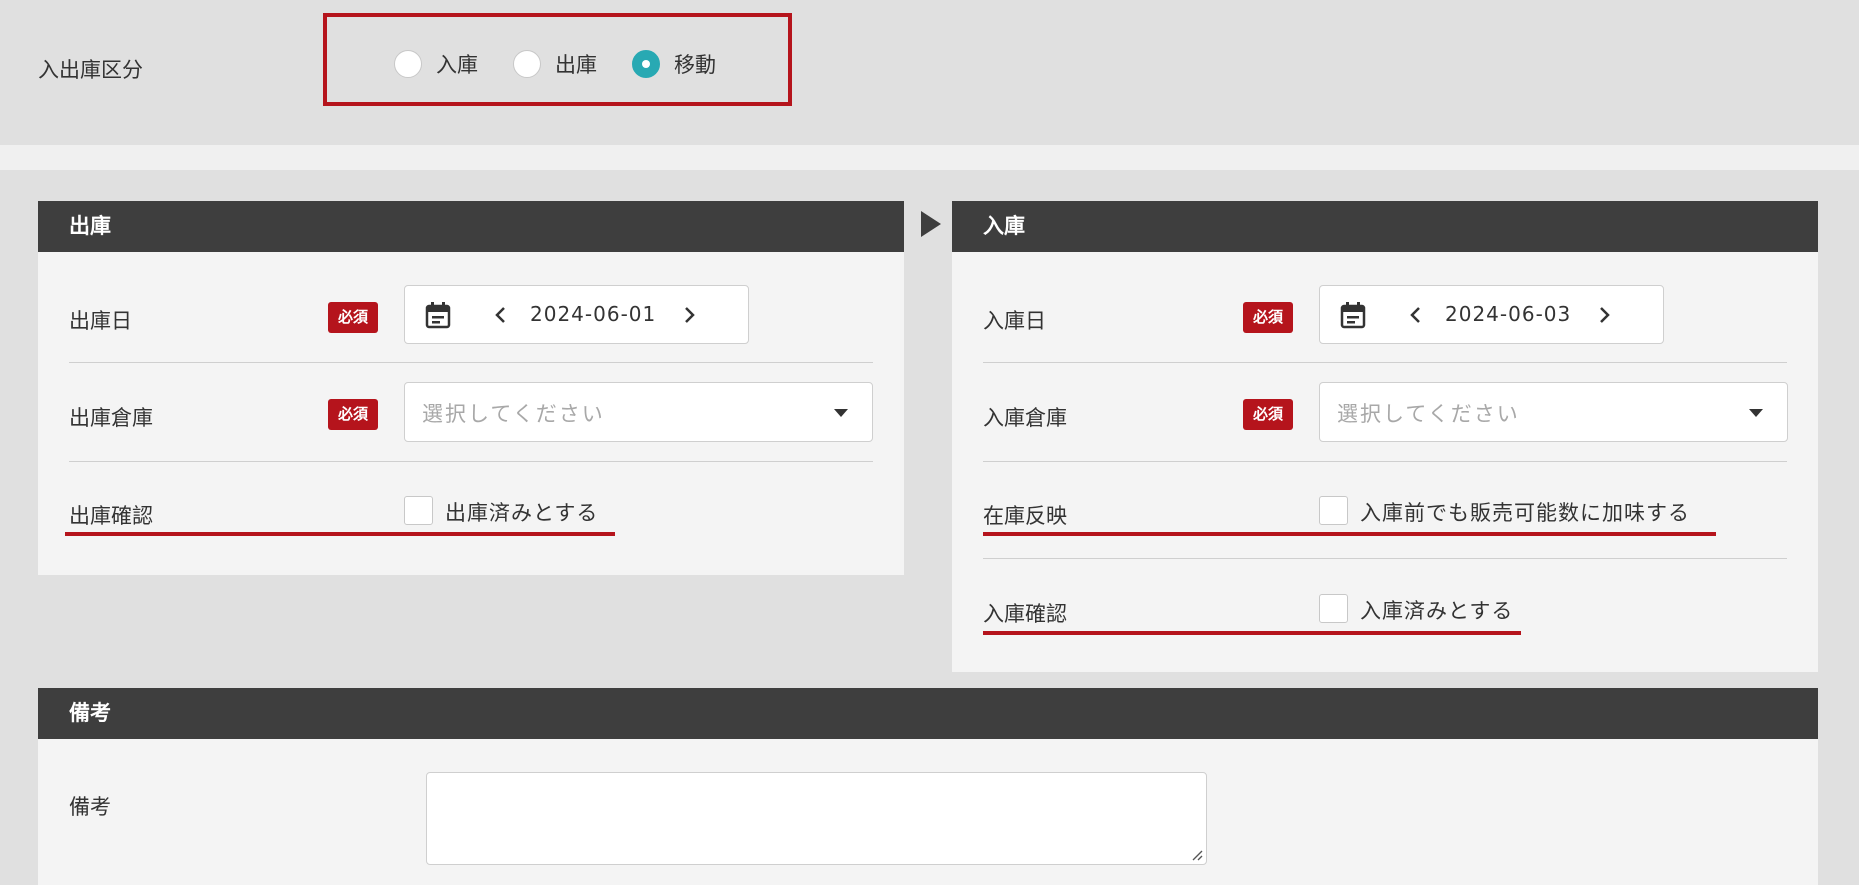  Describe the element at coordinates (457, 65) in the screenshot. I see `radio-inbound-label: 入庫` at that location.